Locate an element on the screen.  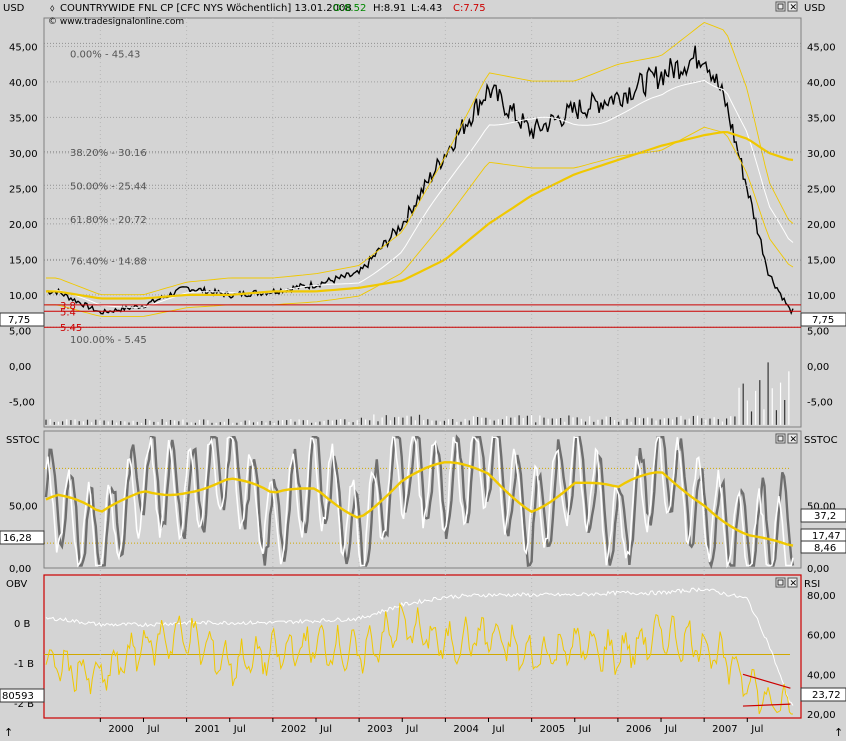
sstoc-right-badges: 37,2 17,47 8,46 is located at coordinates (823, 531).